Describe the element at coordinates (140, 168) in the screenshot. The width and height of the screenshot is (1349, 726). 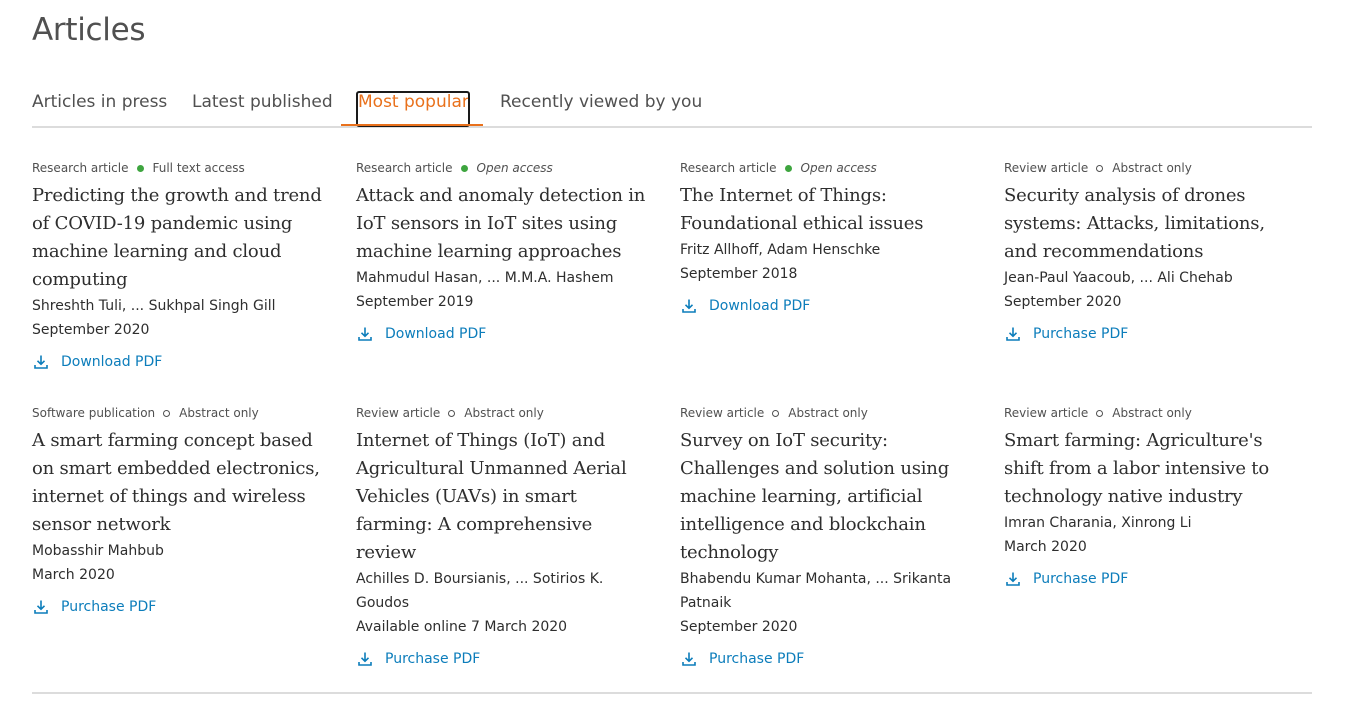
I see `full-text-access-icon` at that location.